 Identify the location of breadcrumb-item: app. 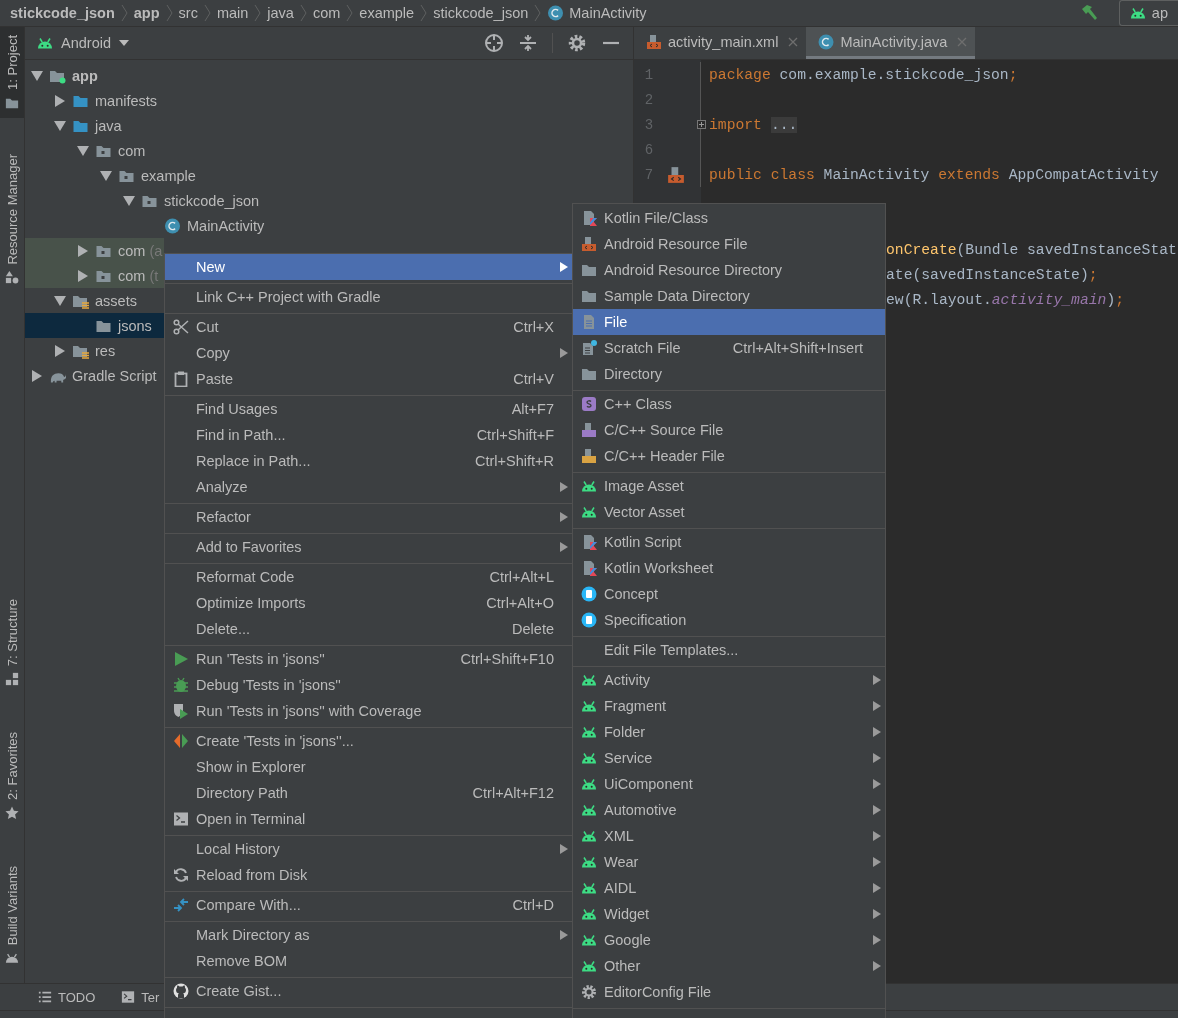
(146, 13).